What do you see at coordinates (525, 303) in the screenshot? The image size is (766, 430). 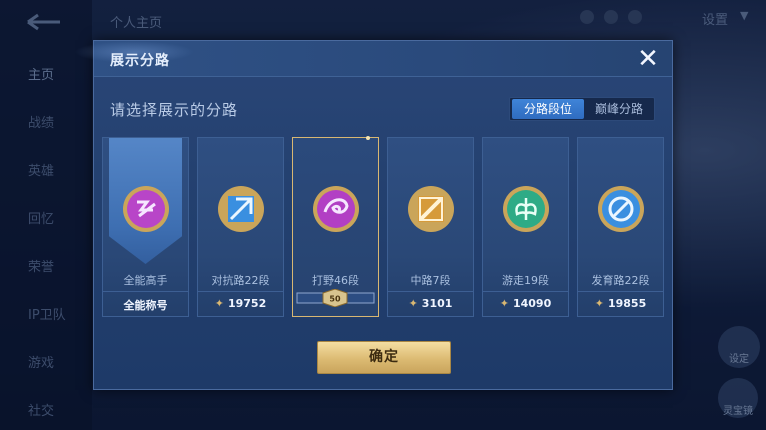 I see `card-score: ✦ 14090` at bounding box center [525, 303].